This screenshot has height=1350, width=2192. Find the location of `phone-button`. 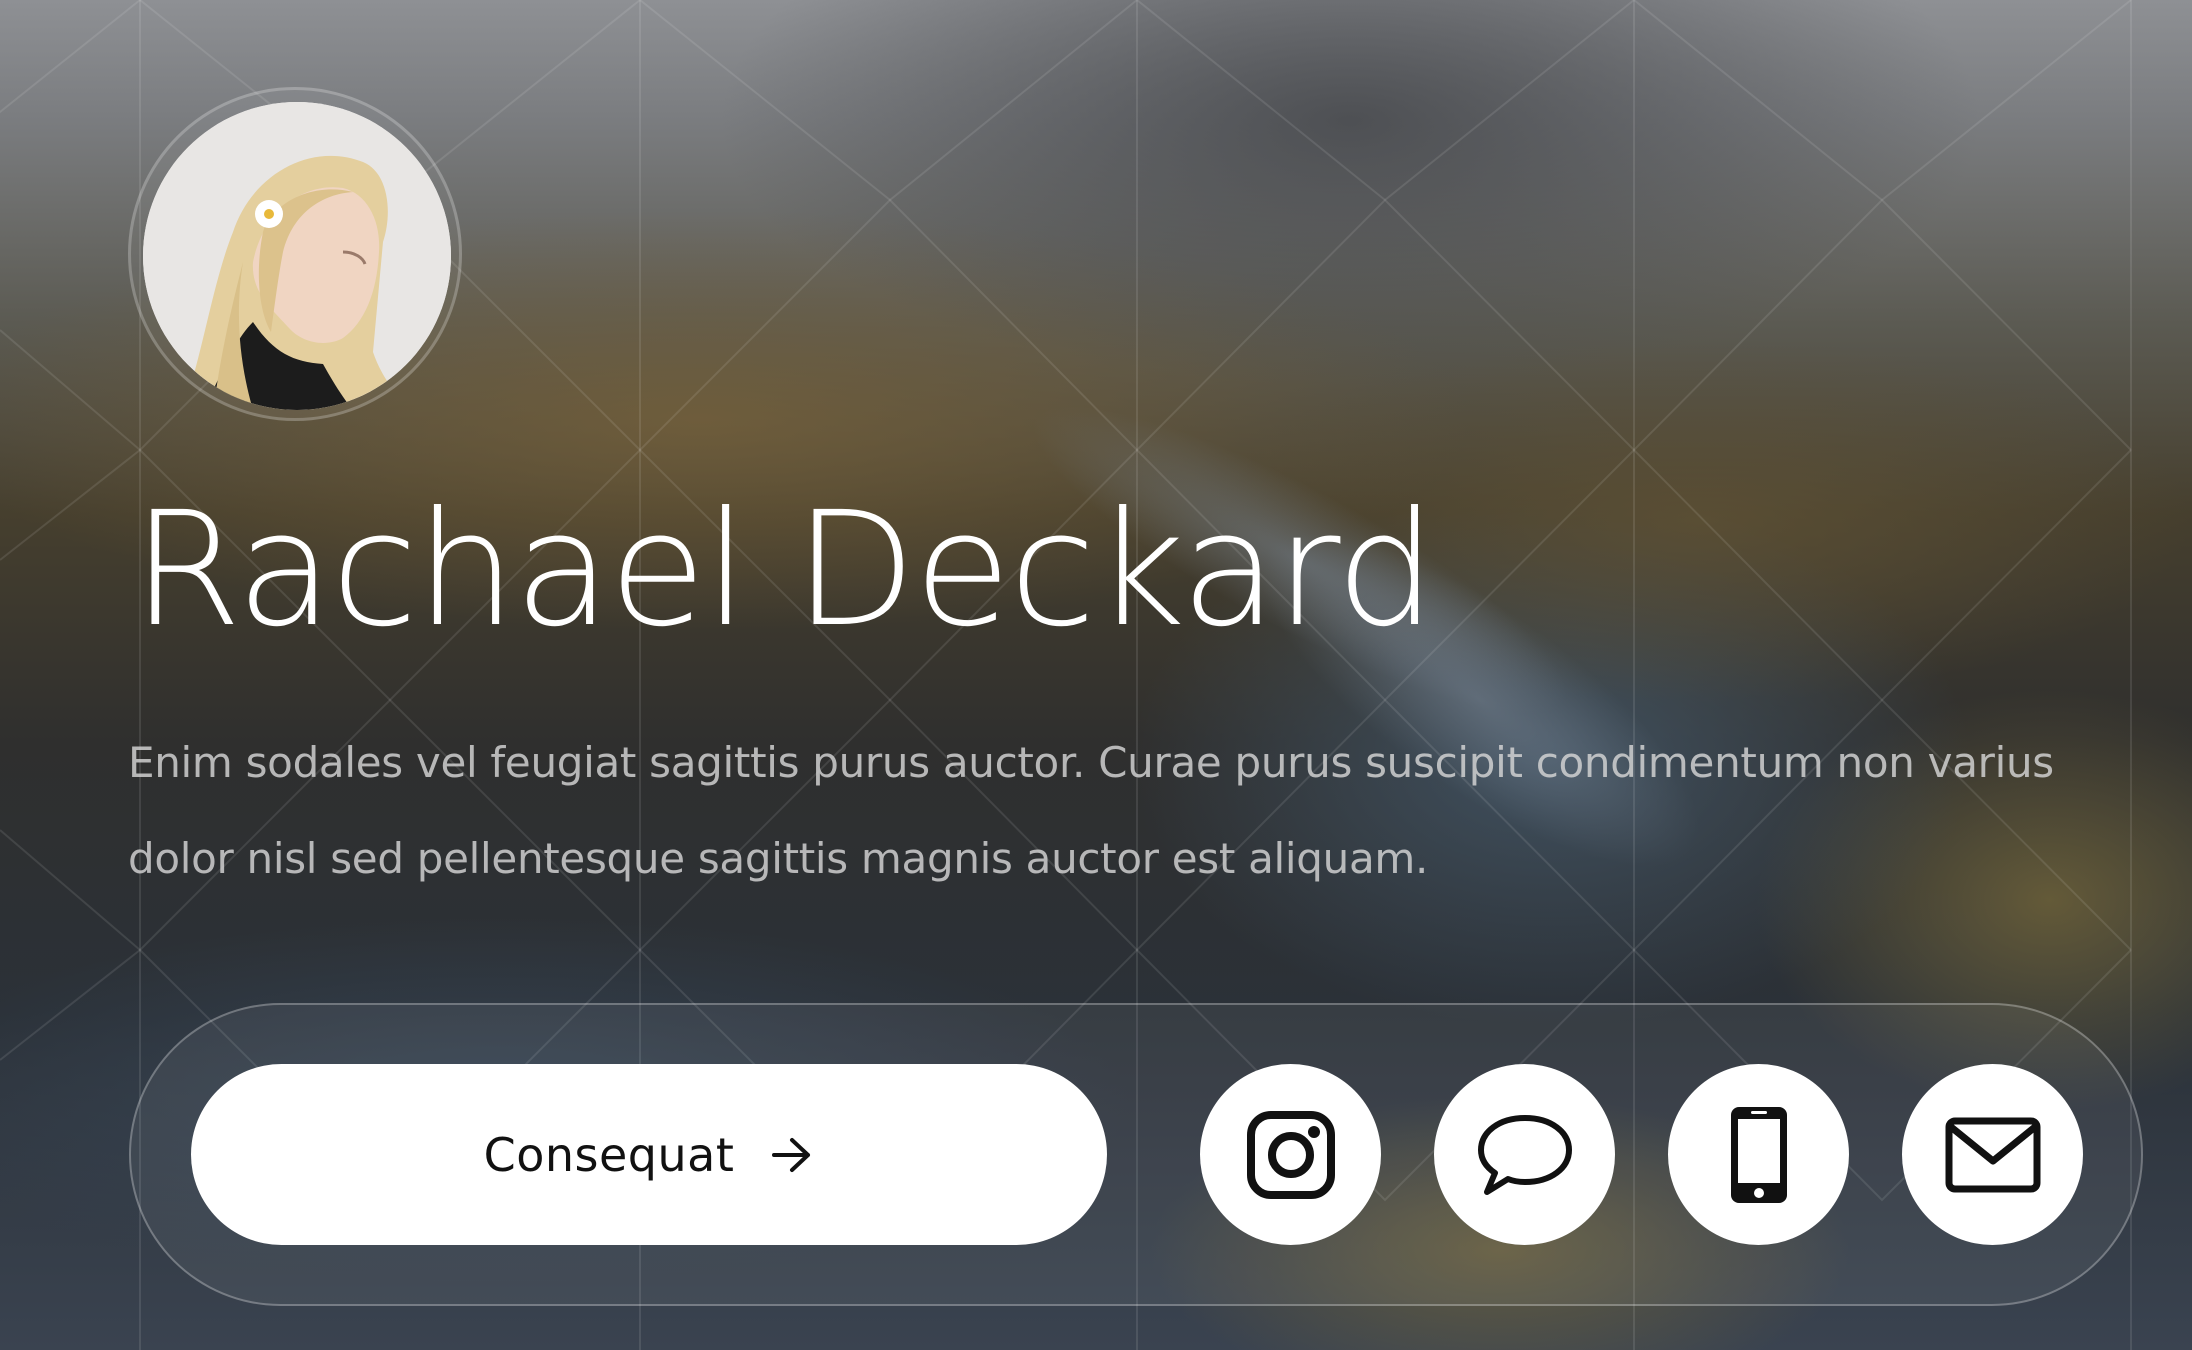

phone-button is located at coordinates (1758, 1154).